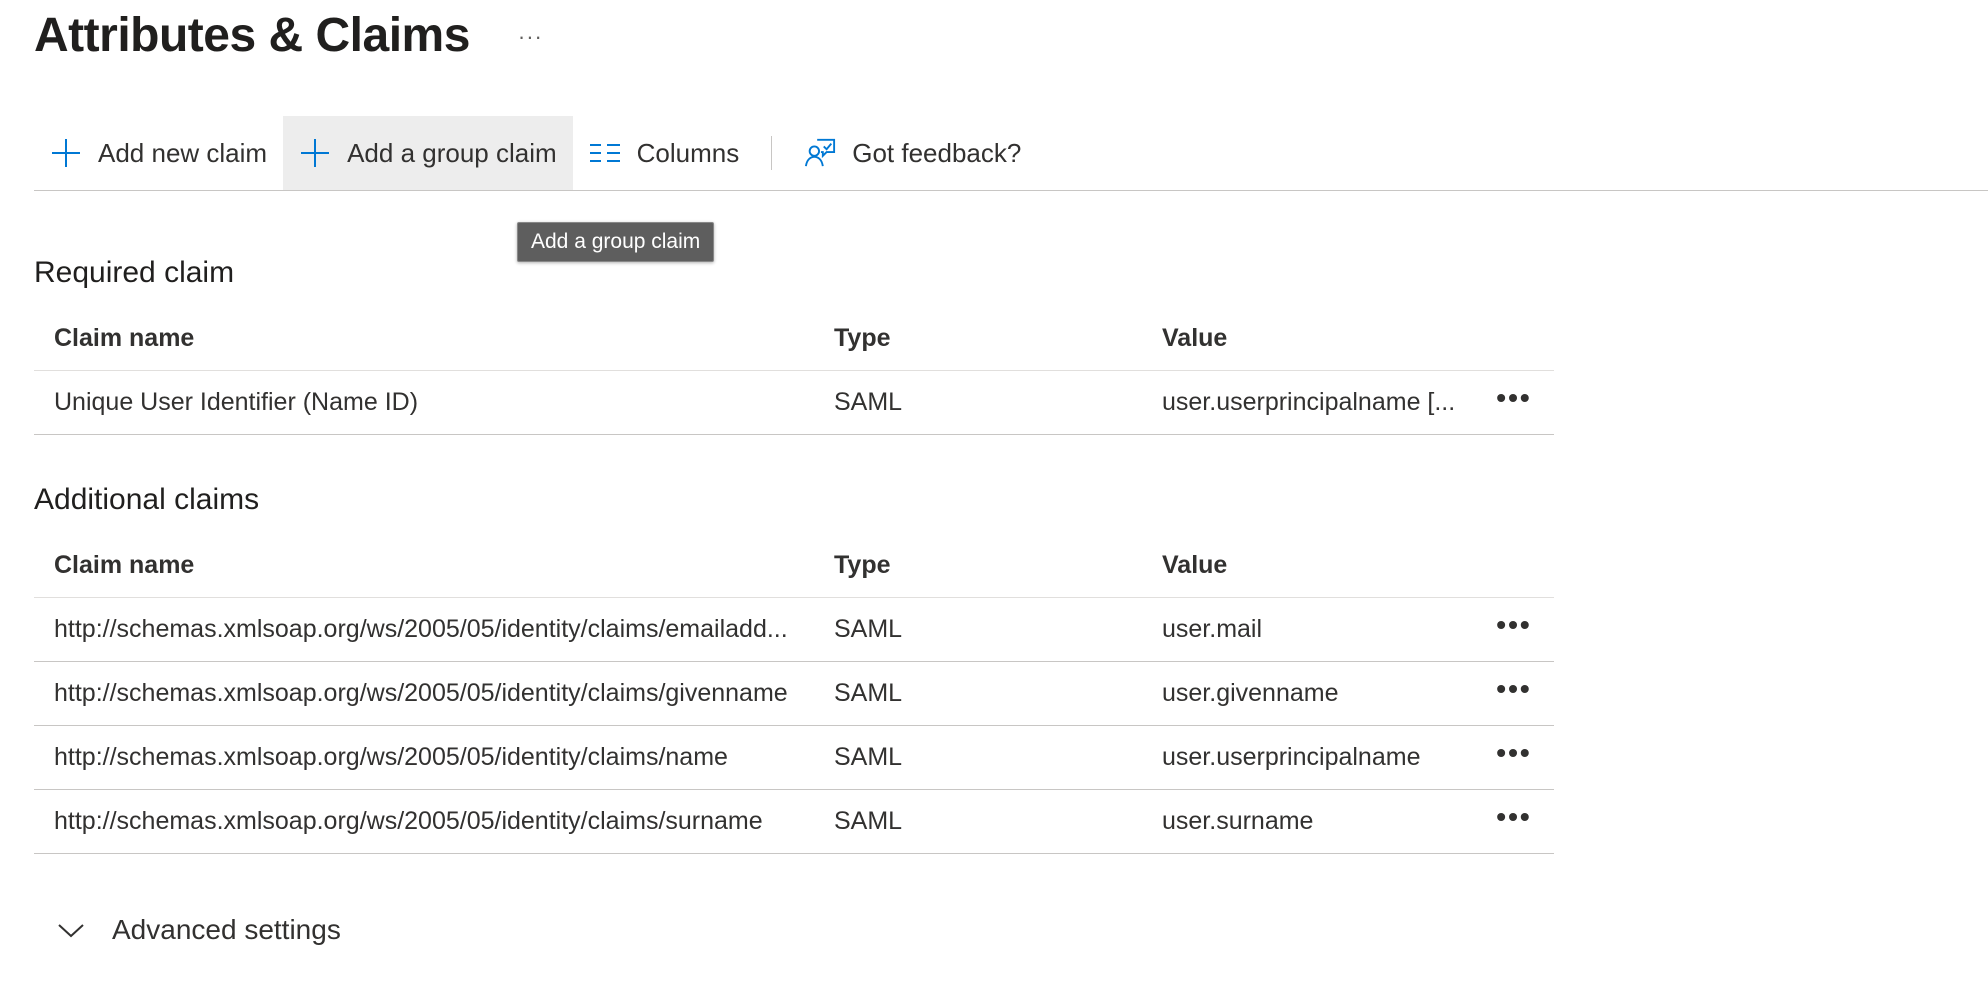  I want to click on feedback-label: Got feedback?, so click(937, 152).